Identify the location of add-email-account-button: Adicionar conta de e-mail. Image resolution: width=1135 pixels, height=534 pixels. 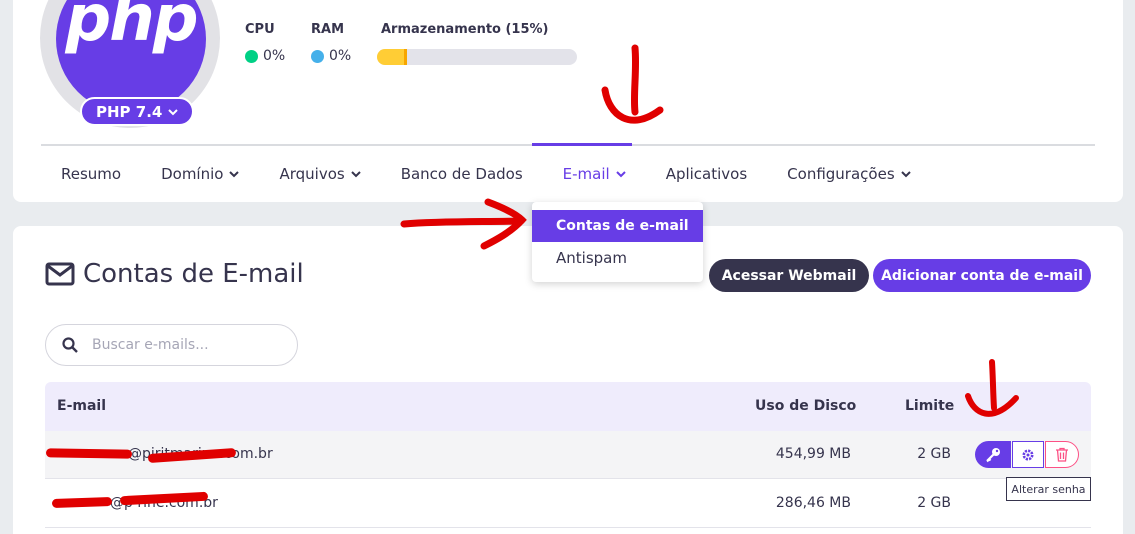
(982, 275).